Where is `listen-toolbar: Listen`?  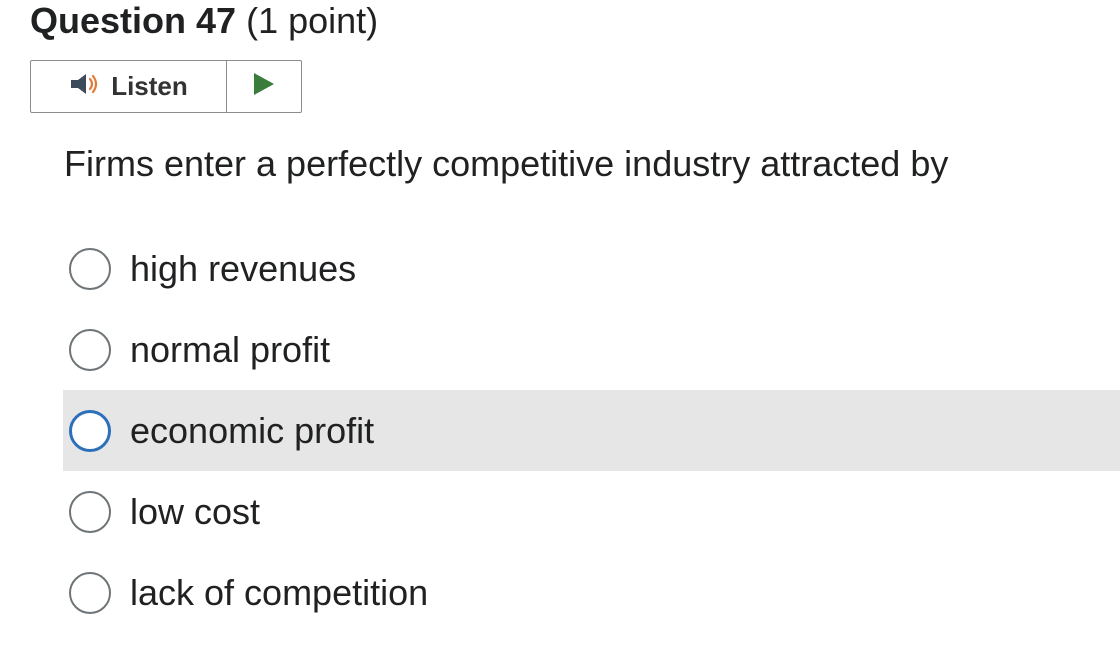
listen-toolbar: Listen is located at coordinates (166, 86).